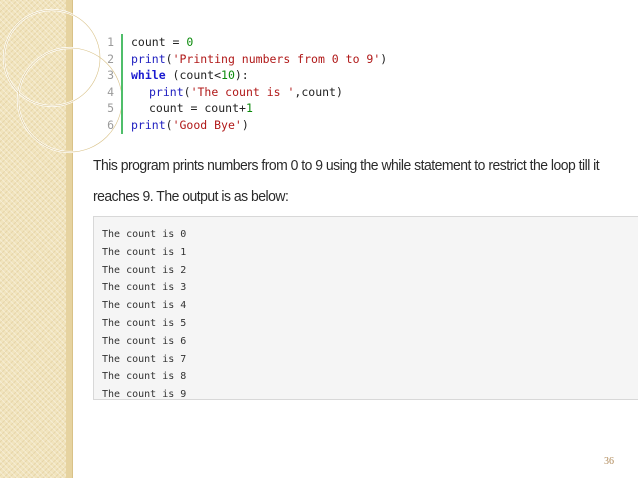  Describe the element at coordinates (109, 92) in the screenshot. I see `line-number: 4` at that location.